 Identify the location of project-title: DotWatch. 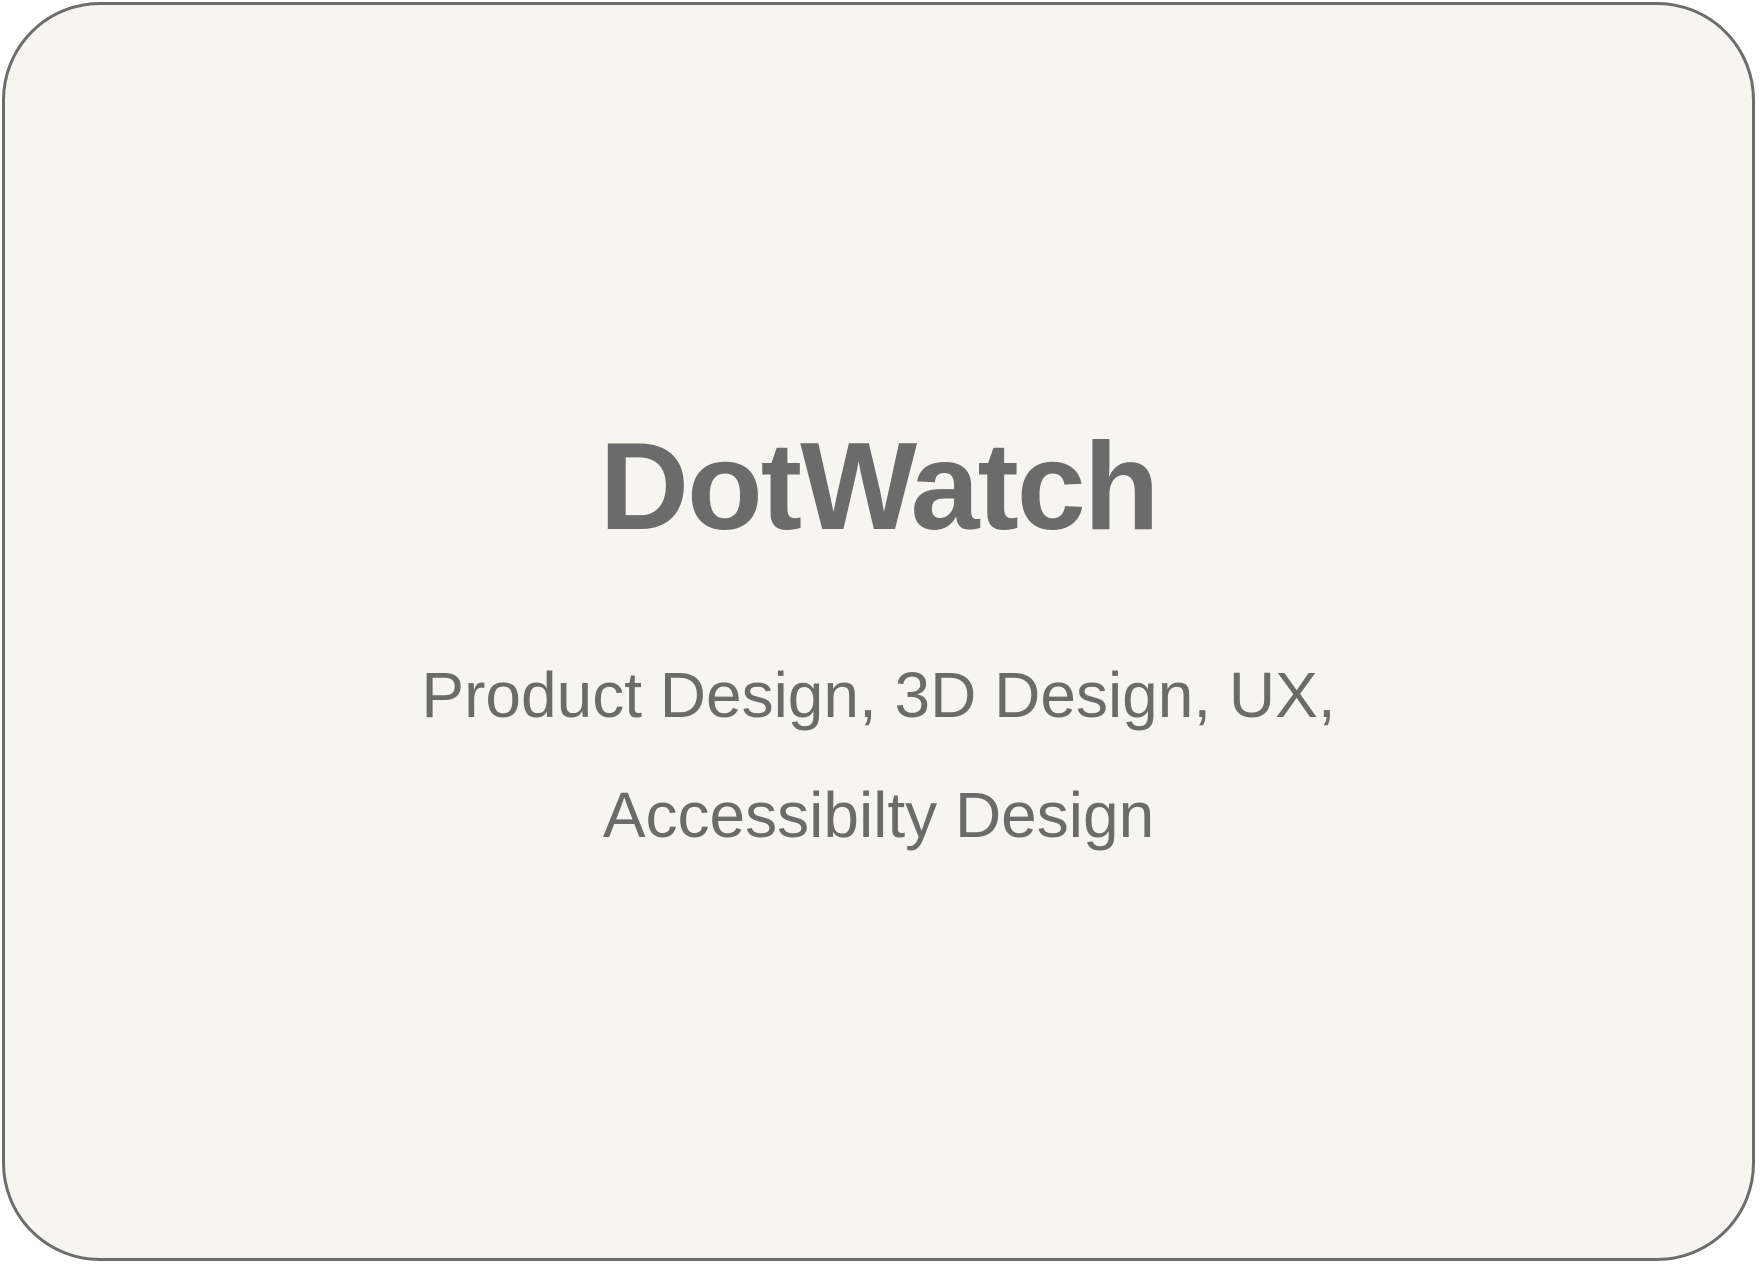
(879, 487).